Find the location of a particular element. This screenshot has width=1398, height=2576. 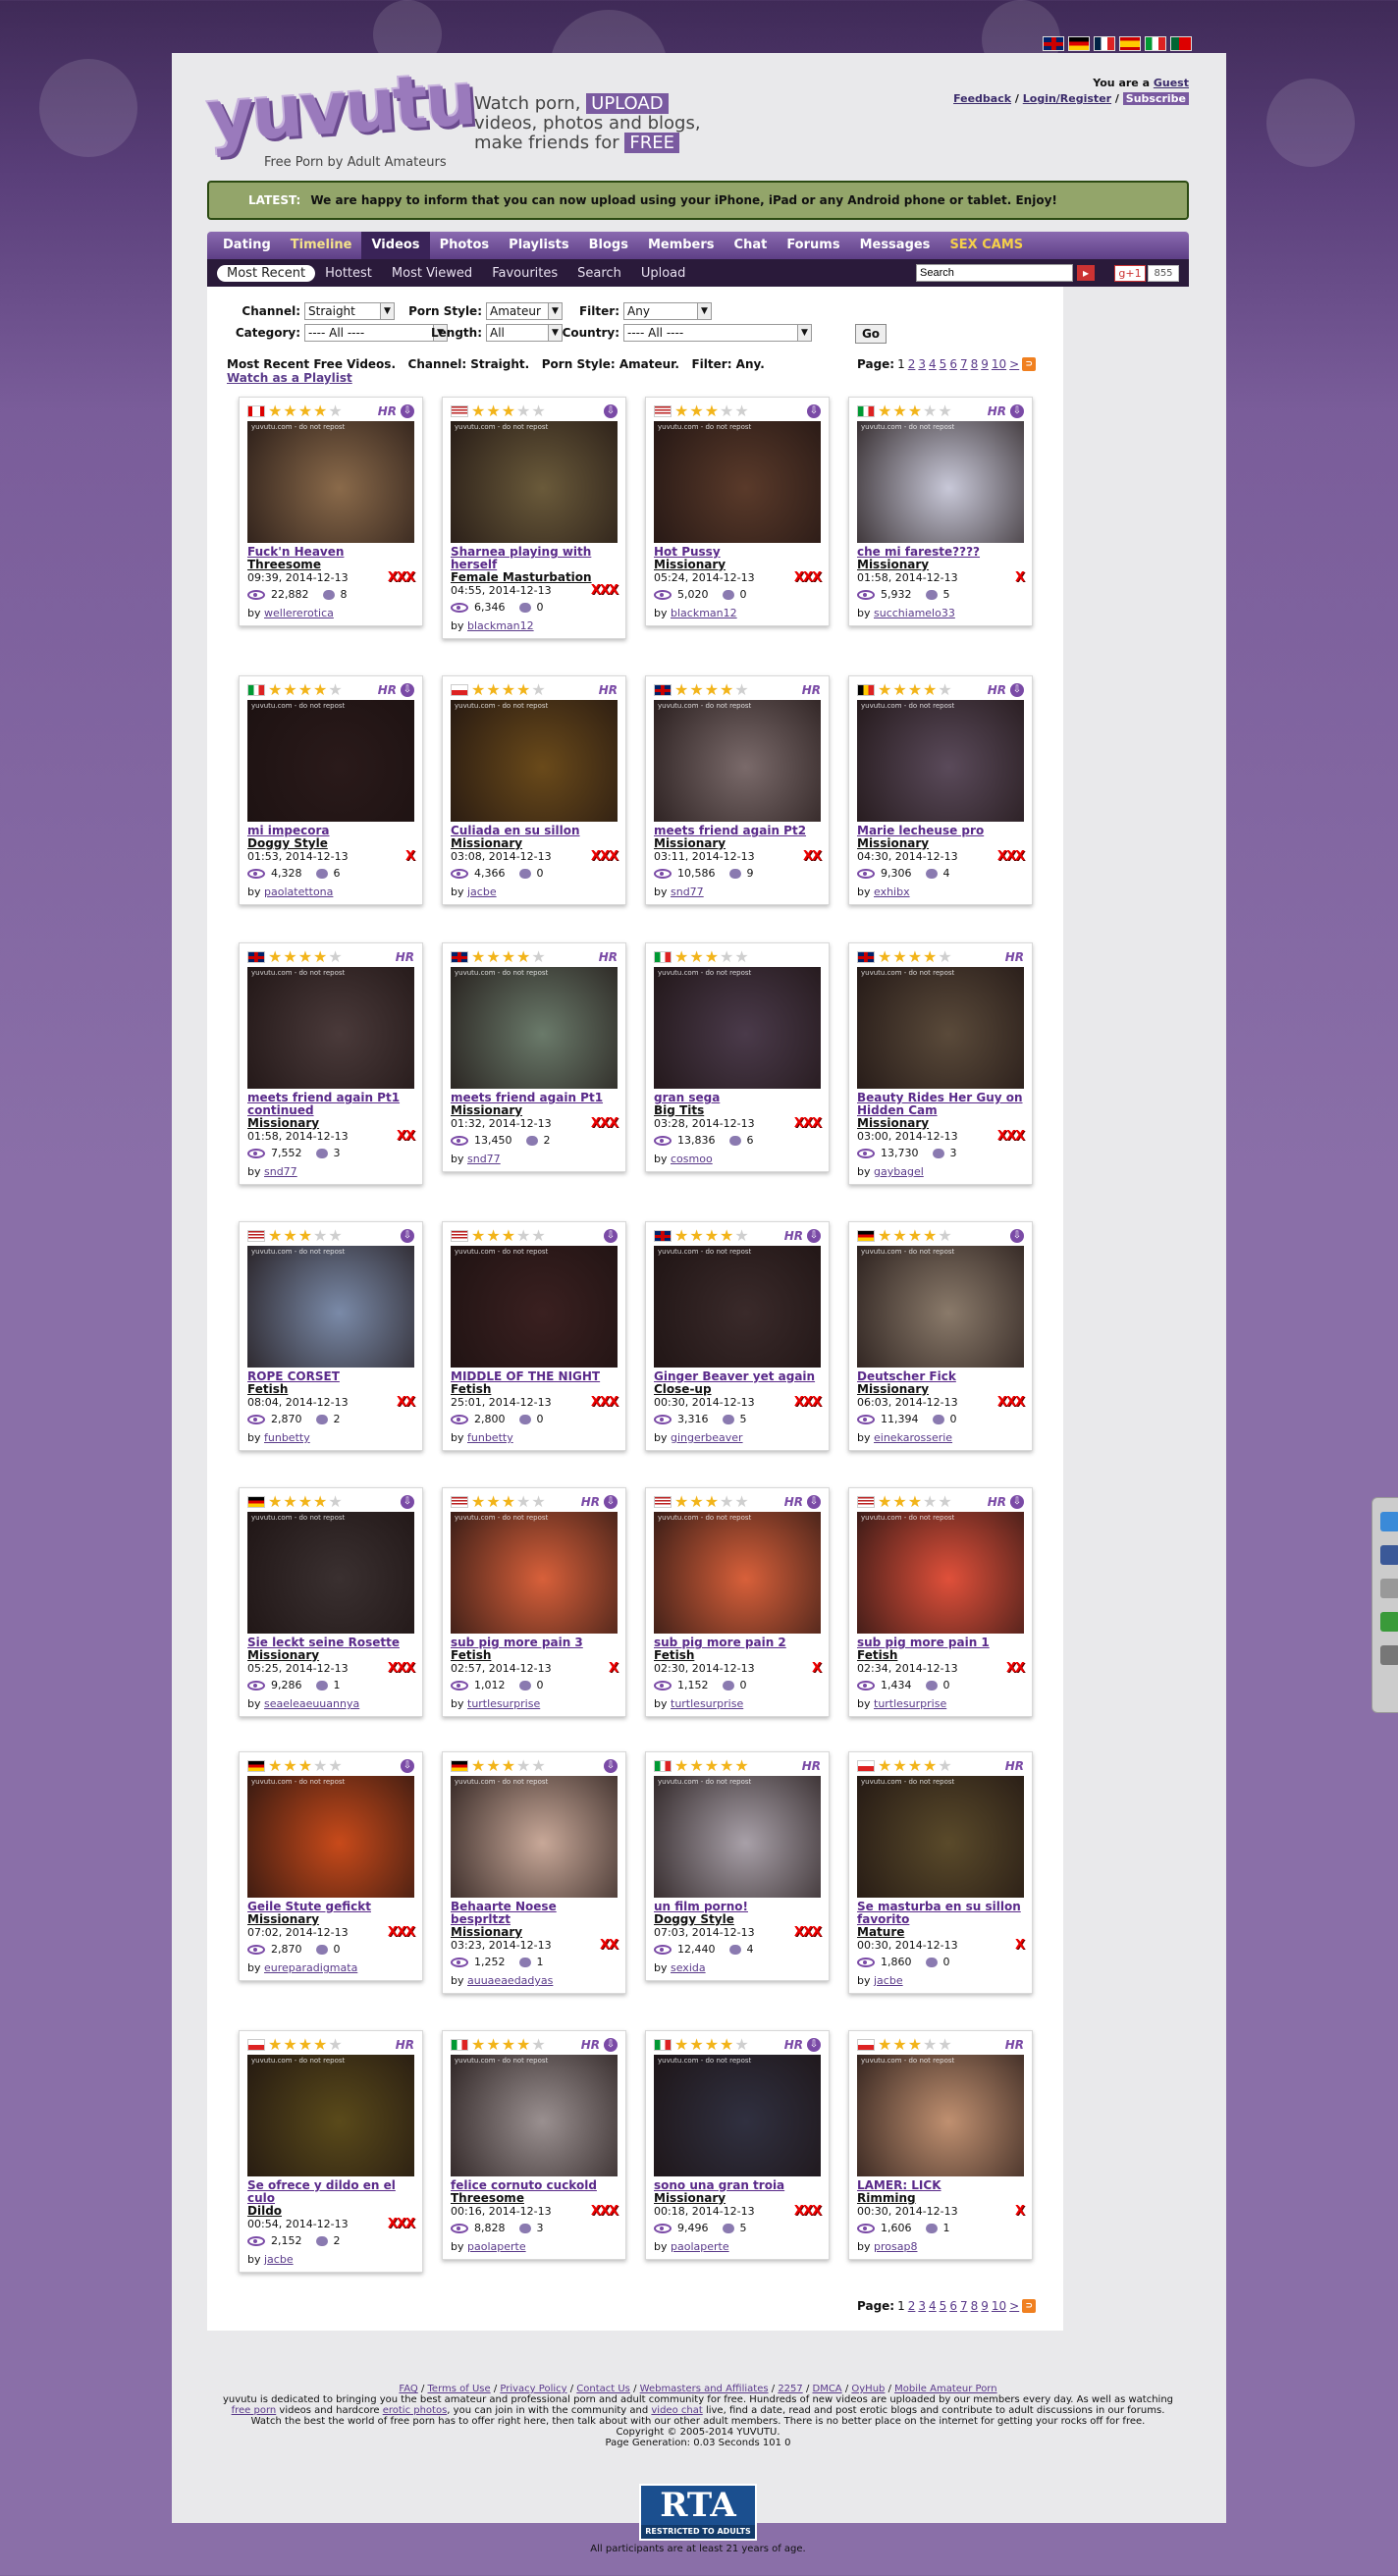

uploader-link: succhiamelo33 is located at coordinates (915, 613).